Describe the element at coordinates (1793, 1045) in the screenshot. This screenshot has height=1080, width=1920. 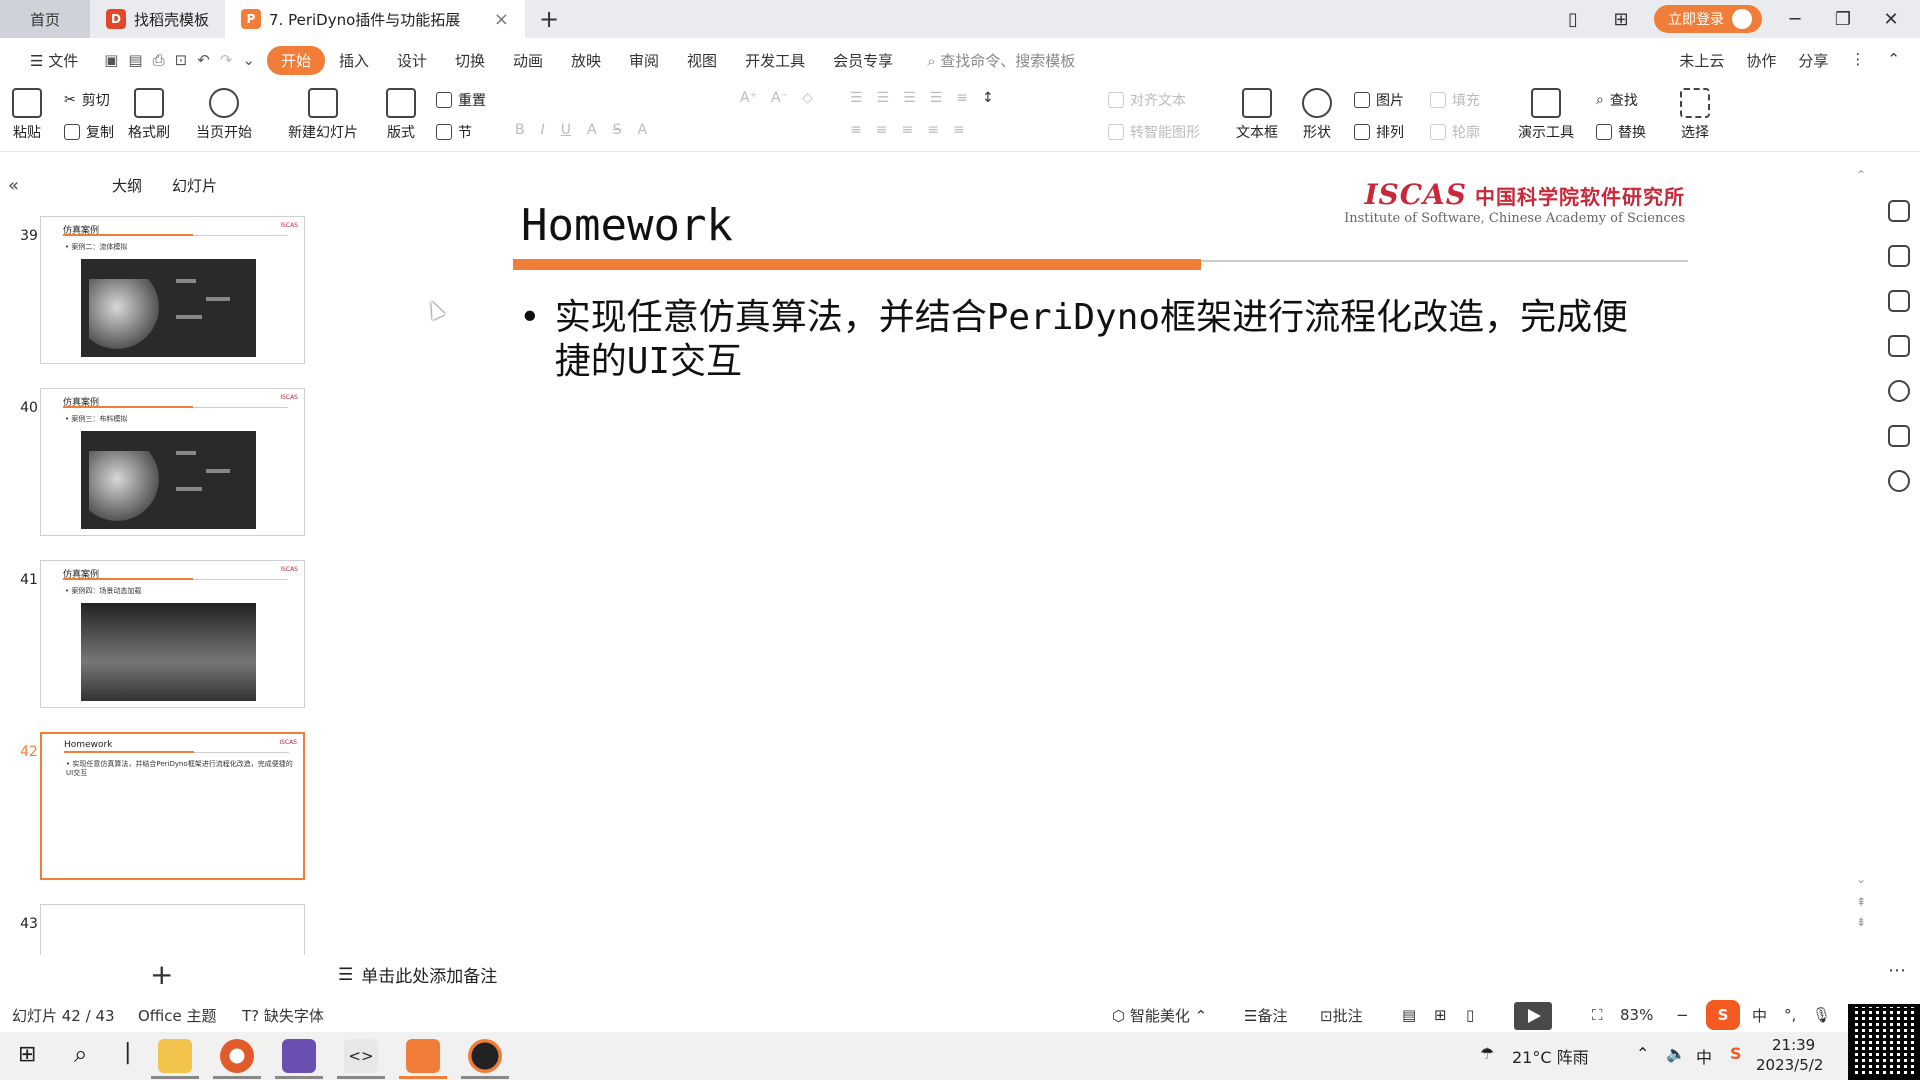
I see `clock-time: 21:39` at that location.